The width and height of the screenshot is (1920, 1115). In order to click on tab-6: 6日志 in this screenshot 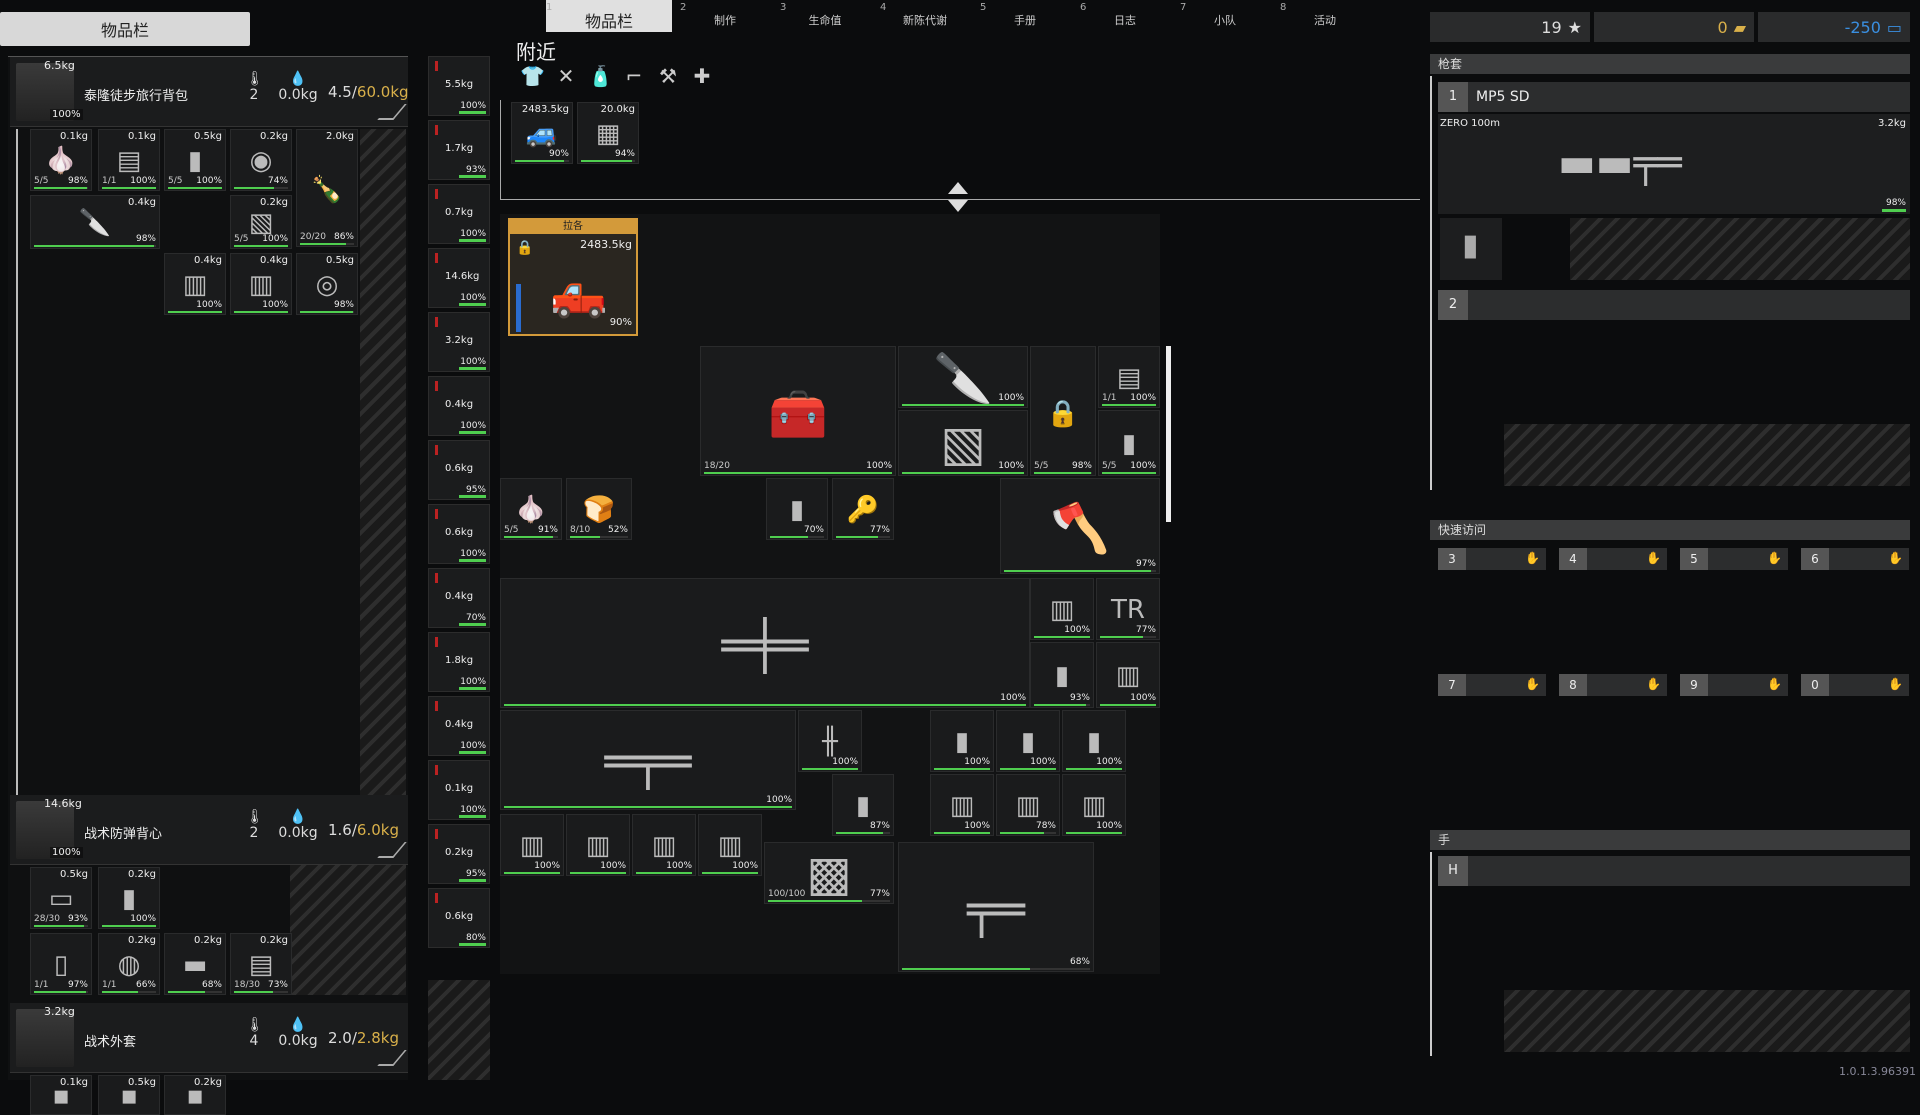, I will do `click(1125, 16)`.